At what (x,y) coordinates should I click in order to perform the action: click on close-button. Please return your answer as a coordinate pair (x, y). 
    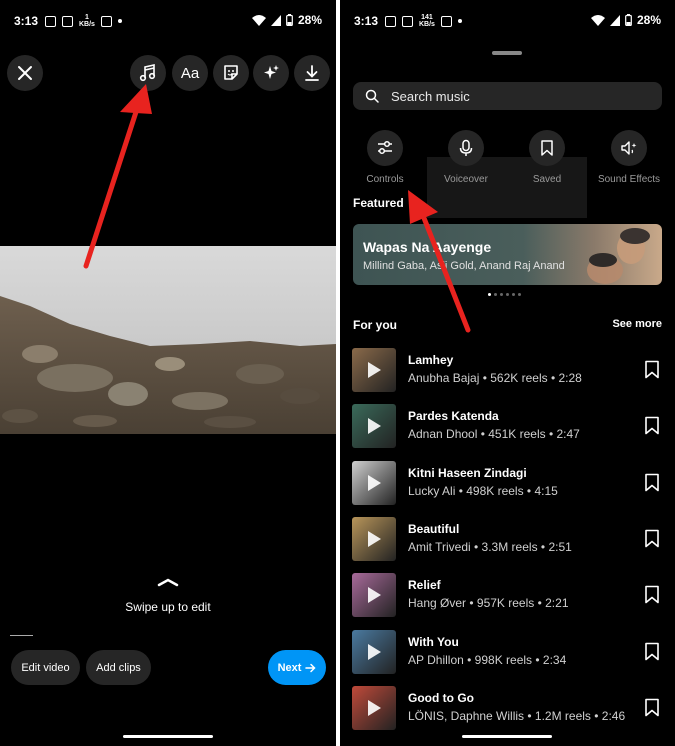
    Looking at the image, I should click on (25, 73).